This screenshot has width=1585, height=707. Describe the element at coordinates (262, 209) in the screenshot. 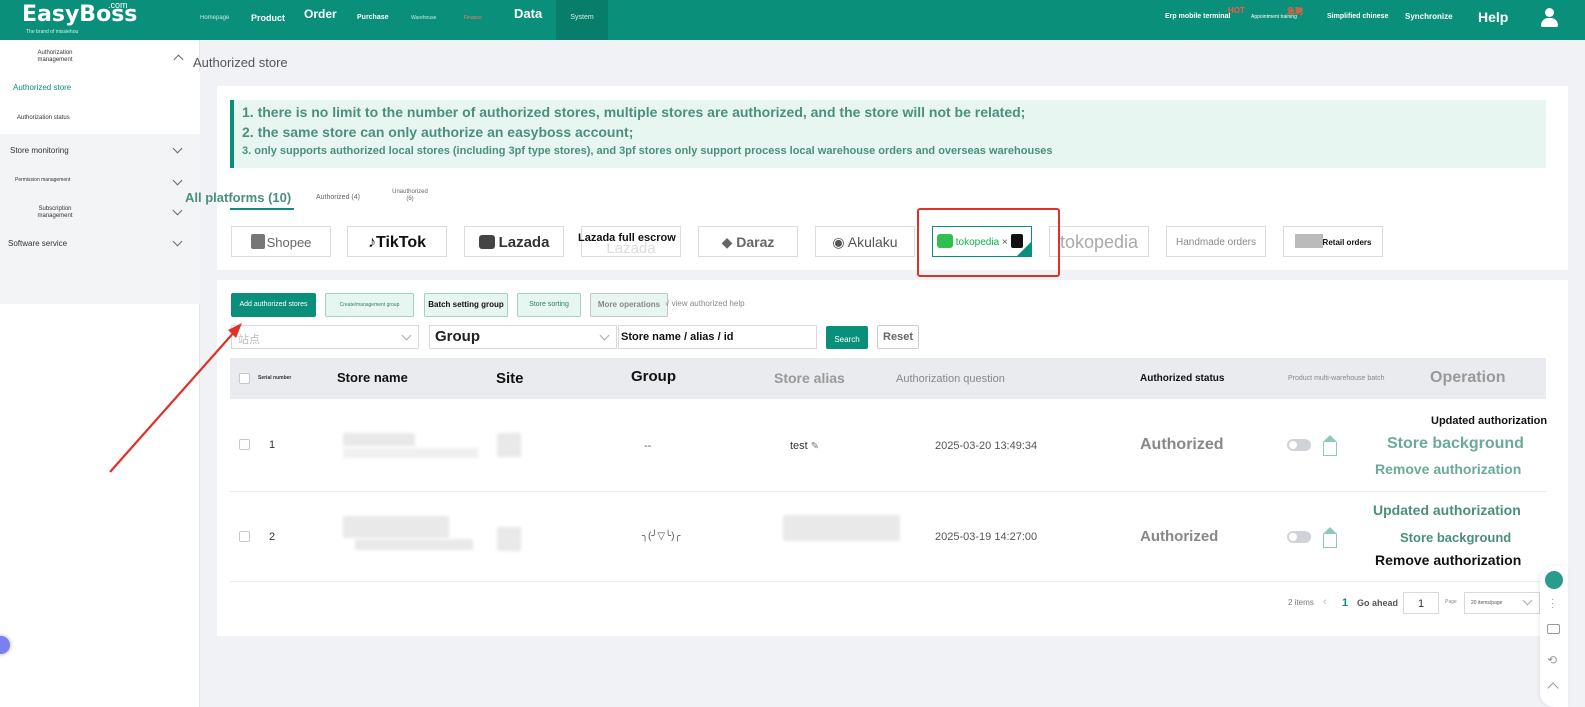

I see `tab-underline` at that location.